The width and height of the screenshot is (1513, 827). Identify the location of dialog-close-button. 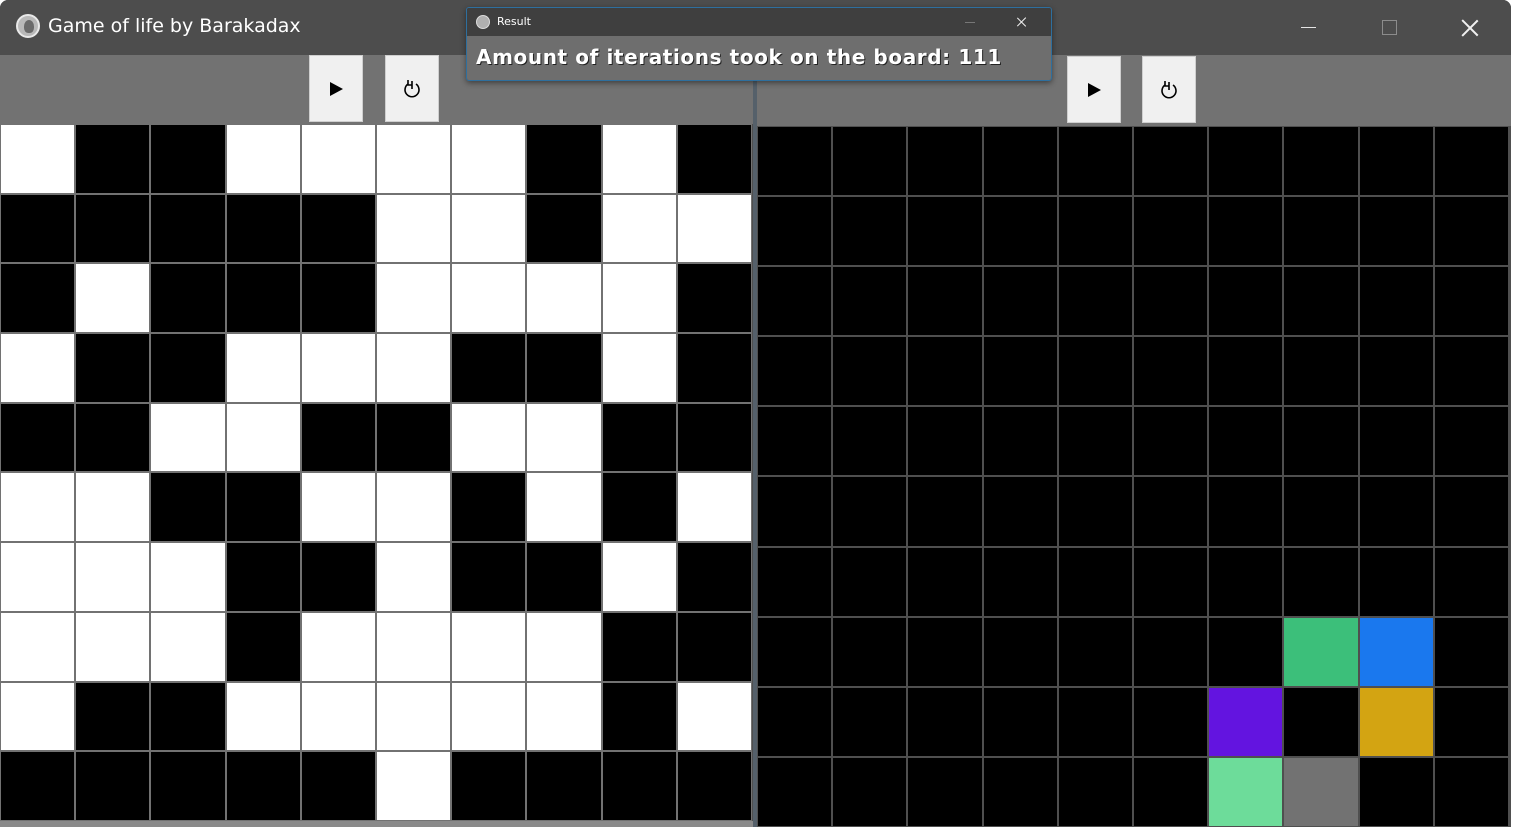
(1022, 22).